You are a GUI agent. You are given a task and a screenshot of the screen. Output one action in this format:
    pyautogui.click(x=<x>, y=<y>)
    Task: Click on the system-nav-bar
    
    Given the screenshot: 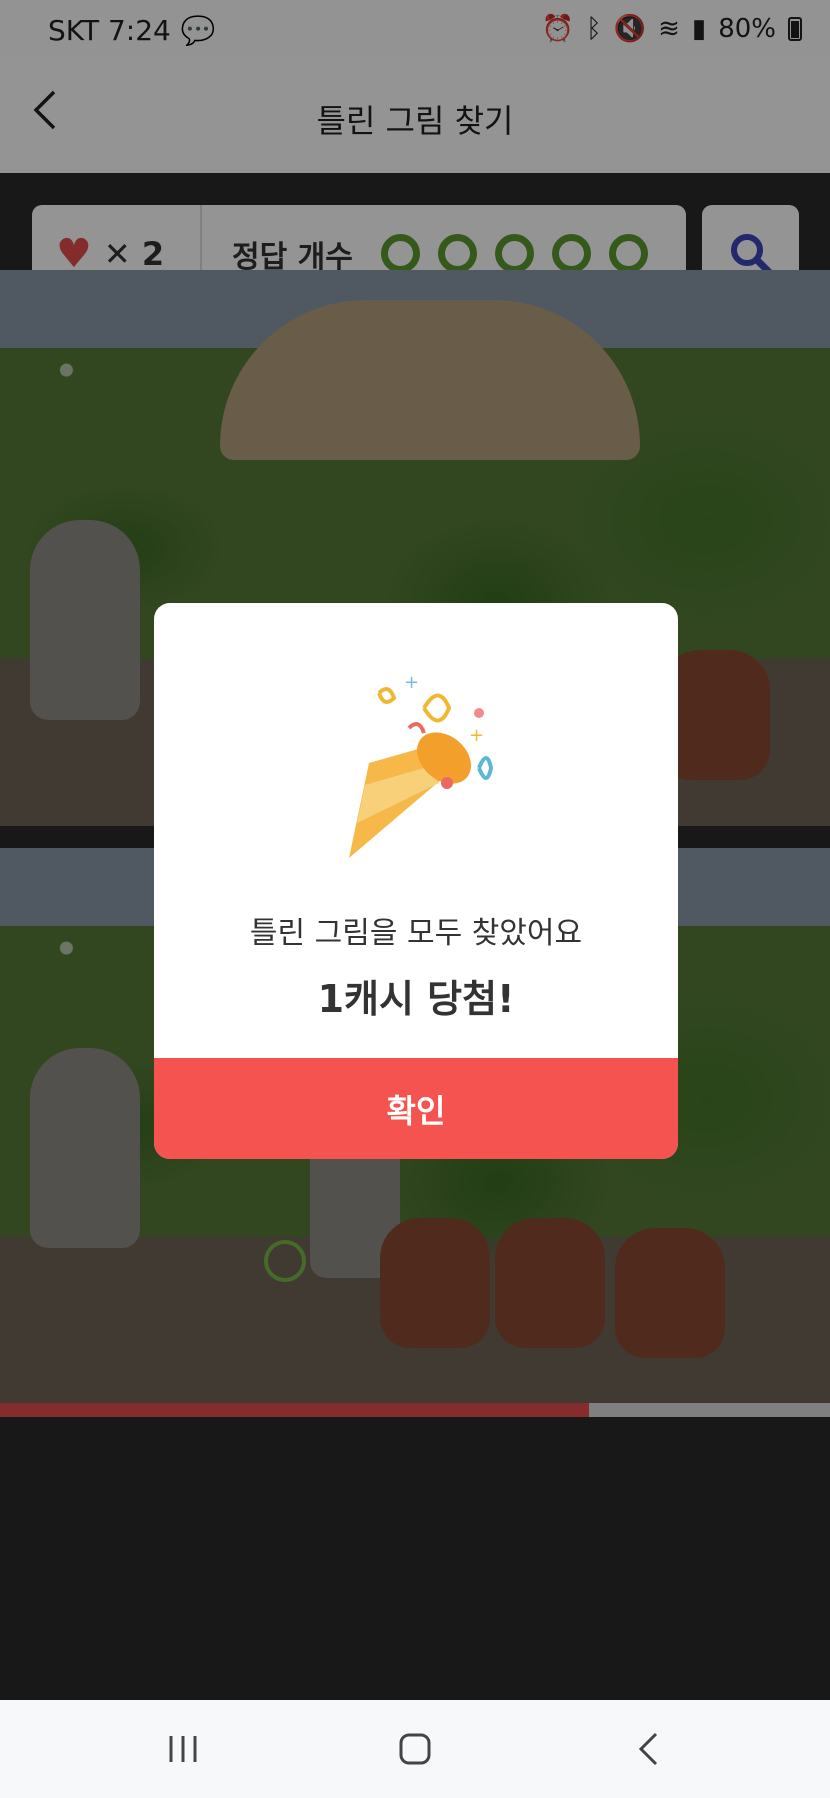 What is the action you would take?
    pyautogui.click(x=415, y=1749)
    